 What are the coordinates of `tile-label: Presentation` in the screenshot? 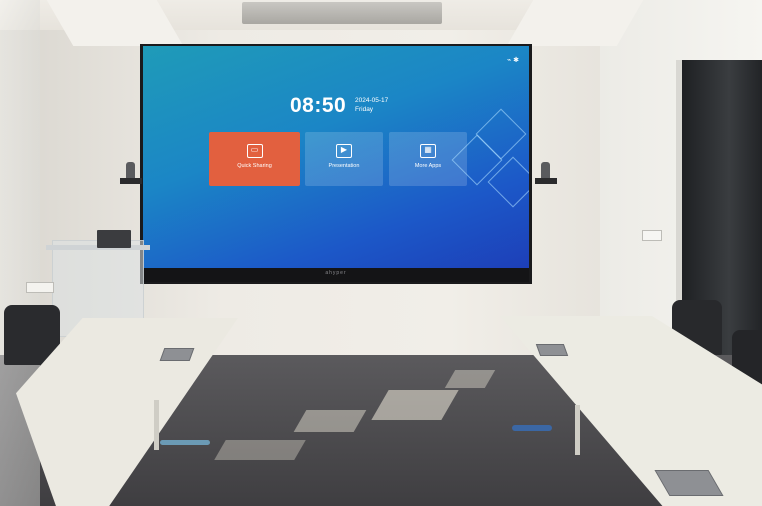 It's located at (344, 166).